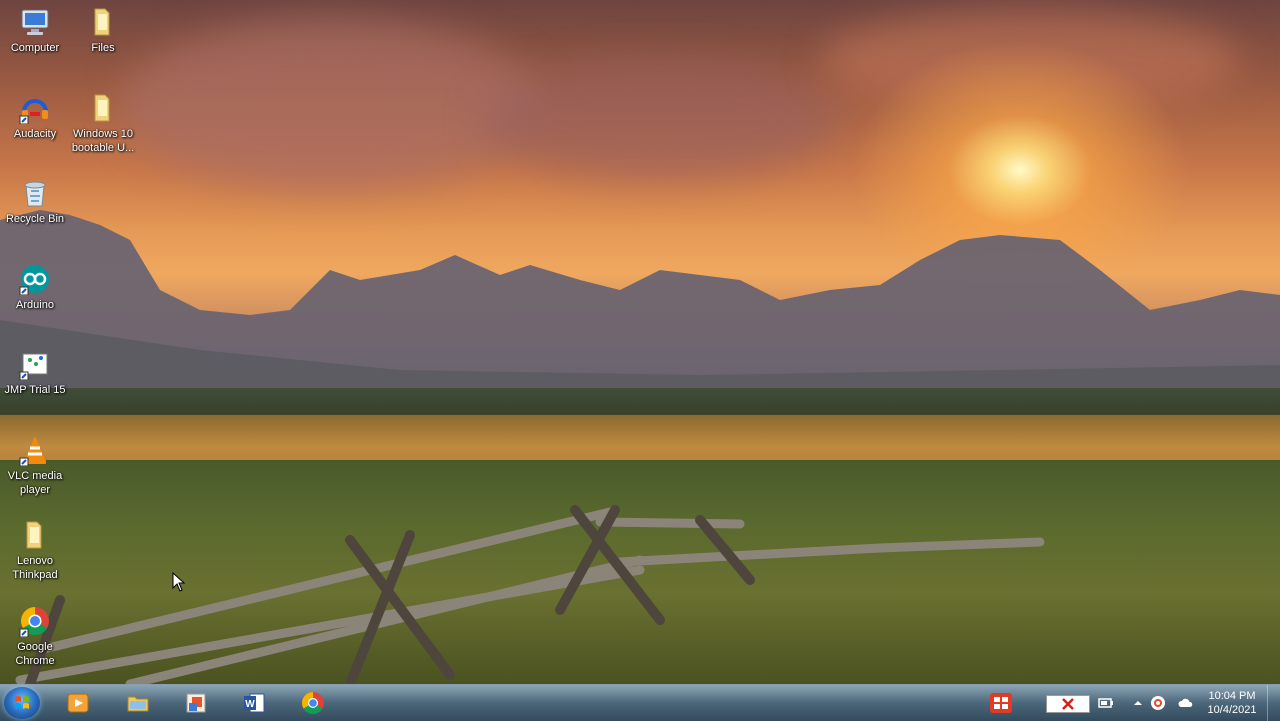 This screenshot has height=721, width=1280. What do you see at coordinates (35, 305) in the screenshot?
I see `desktop-icon-label: Arduino` at bounding box center [35, 305].